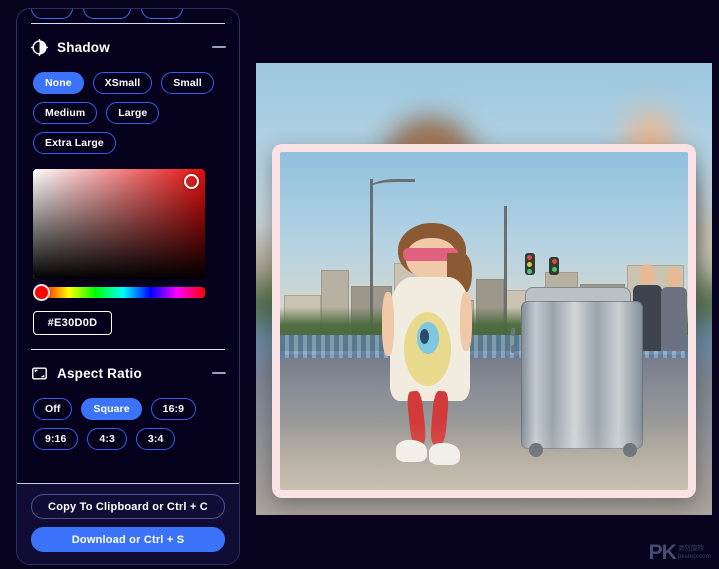 This screenshot has height=569, width=719. I want to click on watermark-line-2: pkstep.com, so click(694, 556).